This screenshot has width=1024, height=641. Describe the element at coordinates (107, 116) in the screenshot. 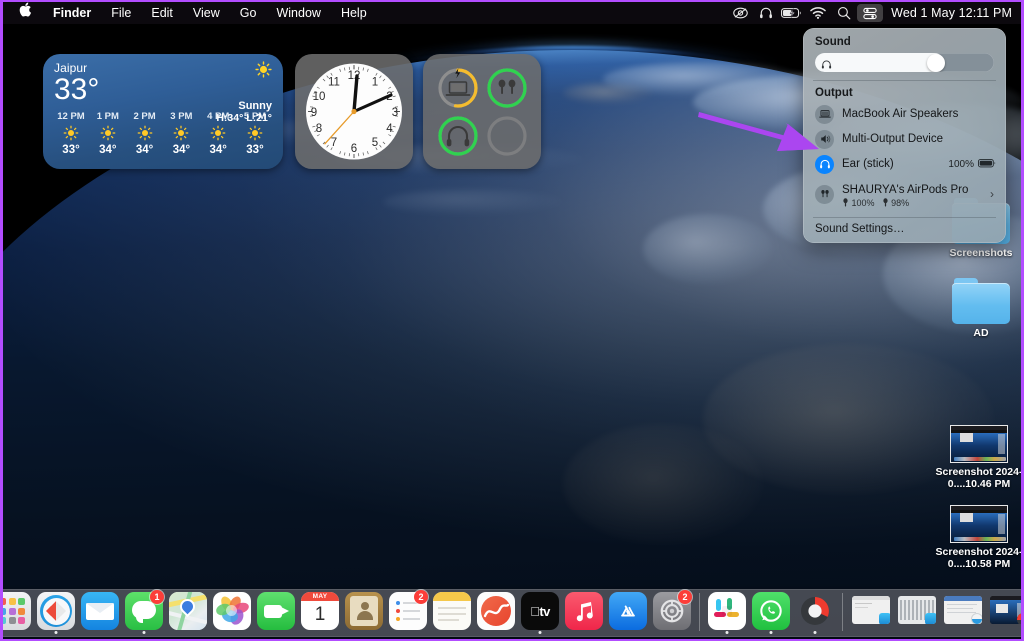

I see `weather-hour-time: 1 PM` at that location.